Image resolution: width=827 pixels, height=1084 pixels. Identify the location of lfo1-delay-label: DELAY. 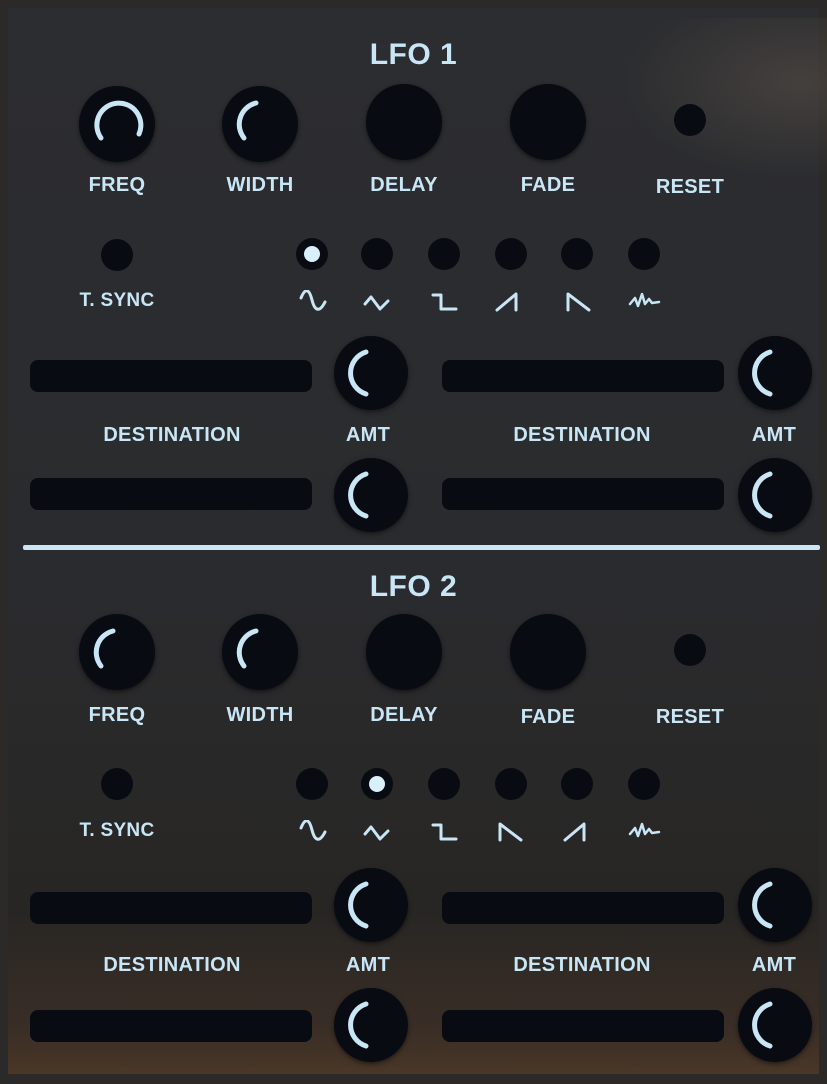
(404, 185).